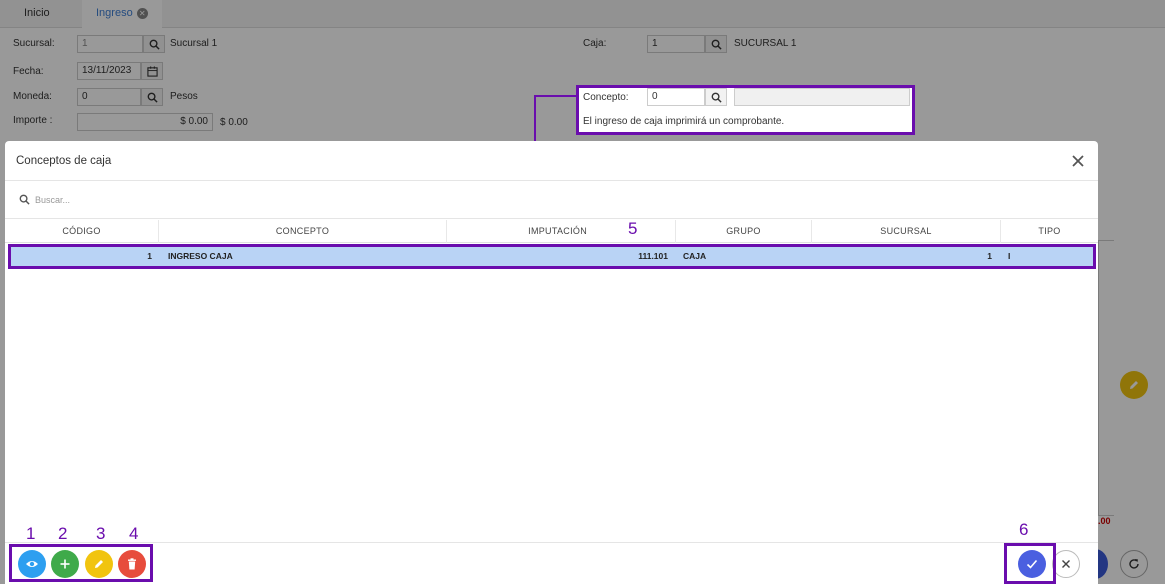 The width and height of the screenshot is (1165, 584). Describe the element at coordinates (31, 533) in the screenshot. I see `annotation-number-1: 1` at that location.